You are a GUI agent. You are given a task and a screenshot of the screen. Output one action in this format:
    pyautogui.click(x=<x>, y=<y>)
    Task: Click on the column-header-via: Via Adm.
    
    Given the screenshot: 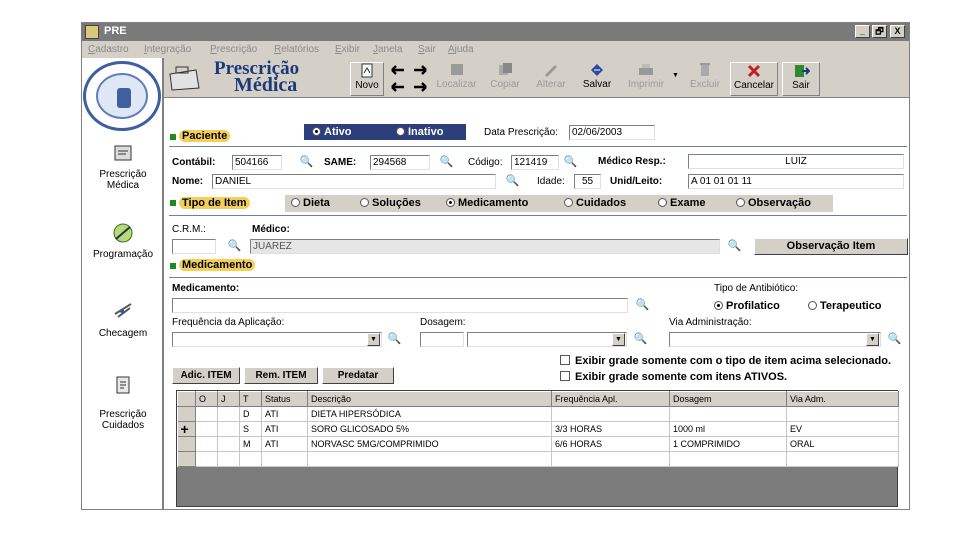 What is the action you would take?
    pyautogui.click(x=842, y=399)
    